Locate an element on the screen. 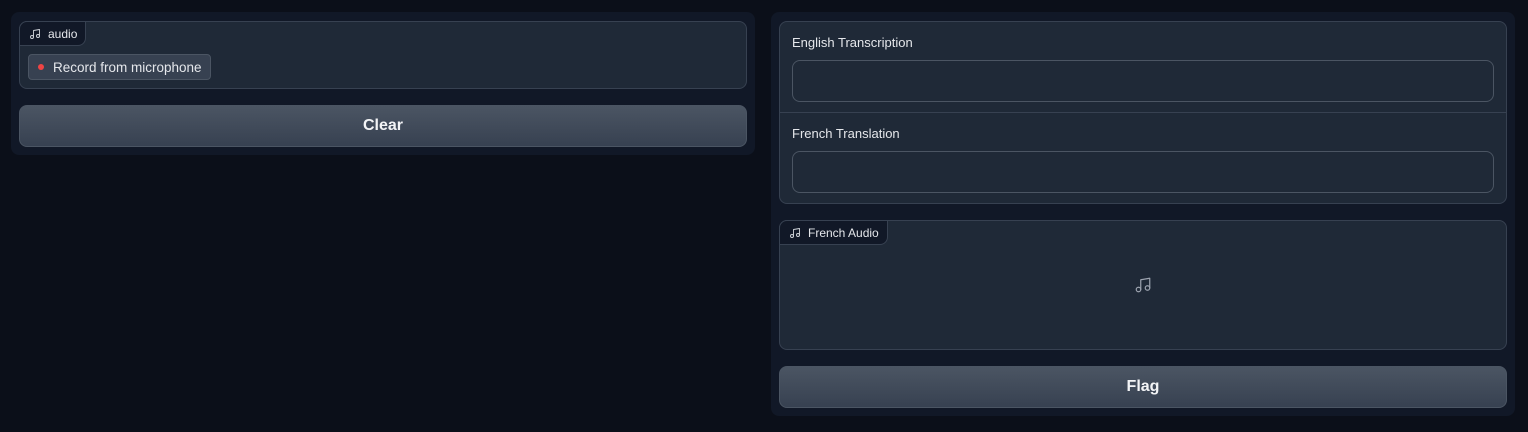  french-audio-label-tag: French Audio is located at coordinates (833, 232).